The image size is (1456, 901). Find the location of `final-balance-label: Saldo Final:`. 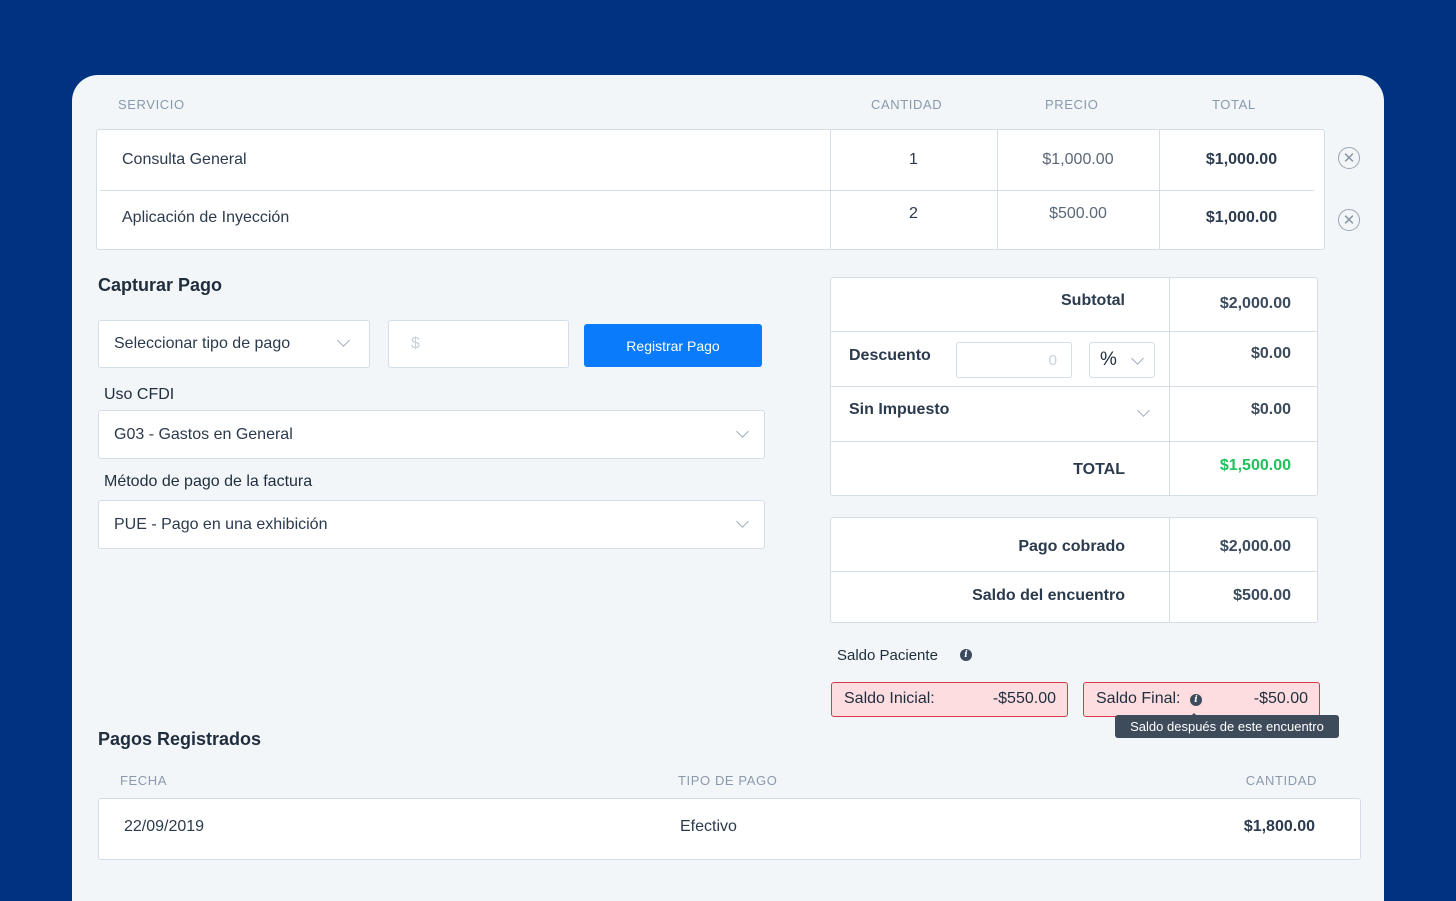

final-balance-label: Saldo Final: is located at coordinates (1138, 698).